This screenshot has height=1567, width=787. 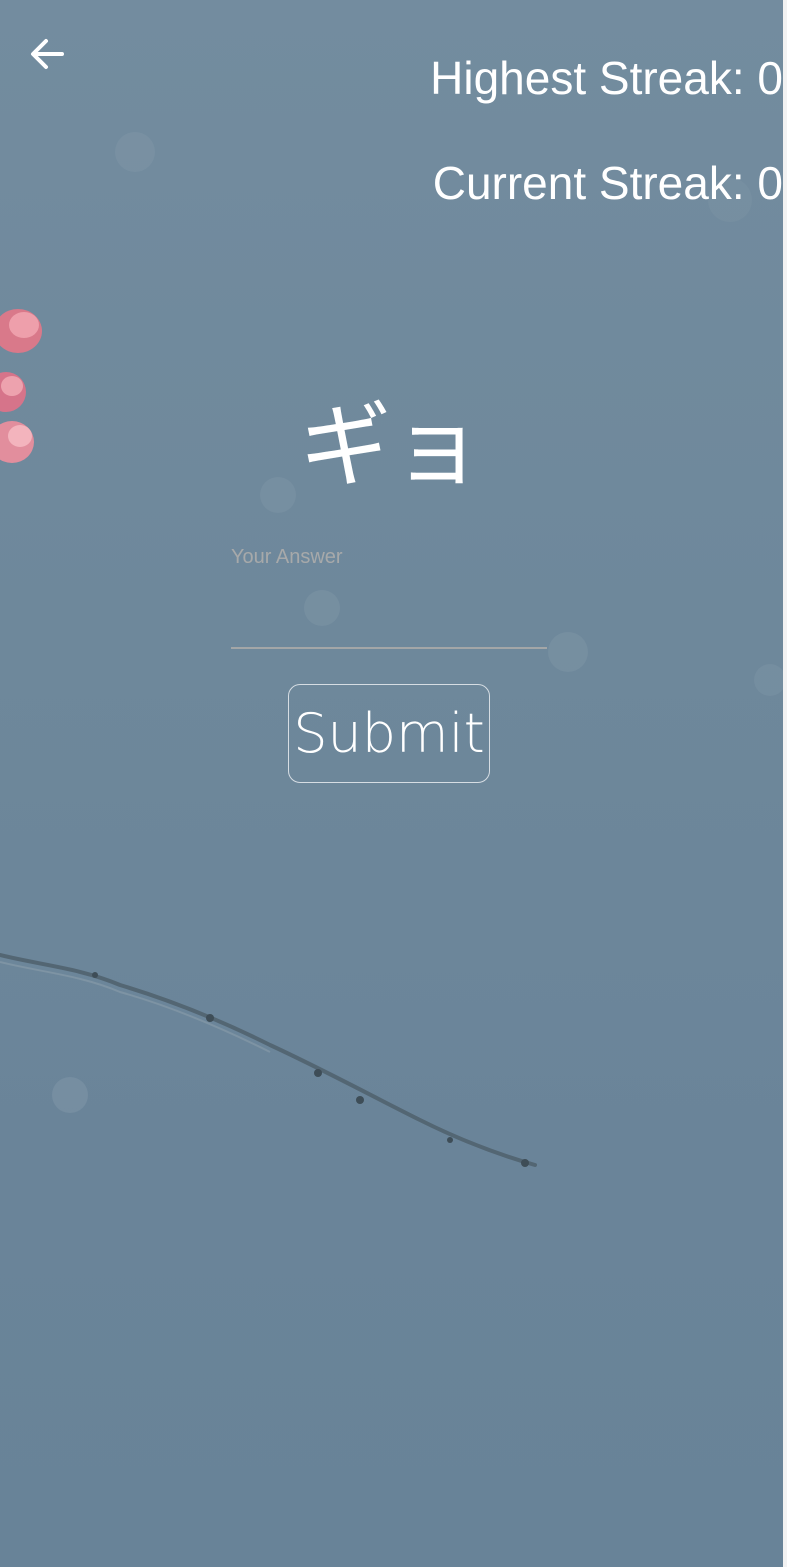 I want to click on arrow-left-icon, so click(x=47, y=54).